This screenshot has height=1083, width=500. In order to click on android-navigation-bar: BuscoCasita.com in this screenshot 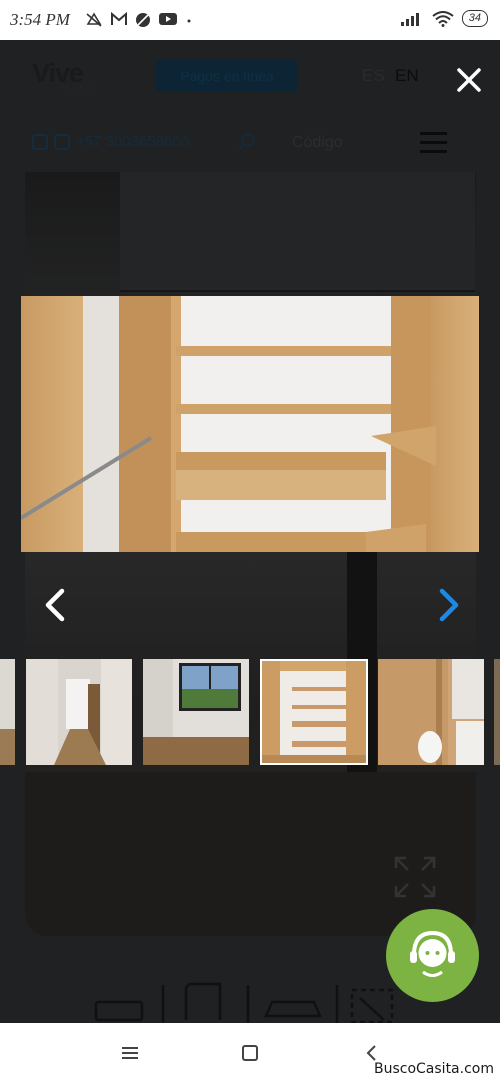, I will do `click(250, 1053)`.